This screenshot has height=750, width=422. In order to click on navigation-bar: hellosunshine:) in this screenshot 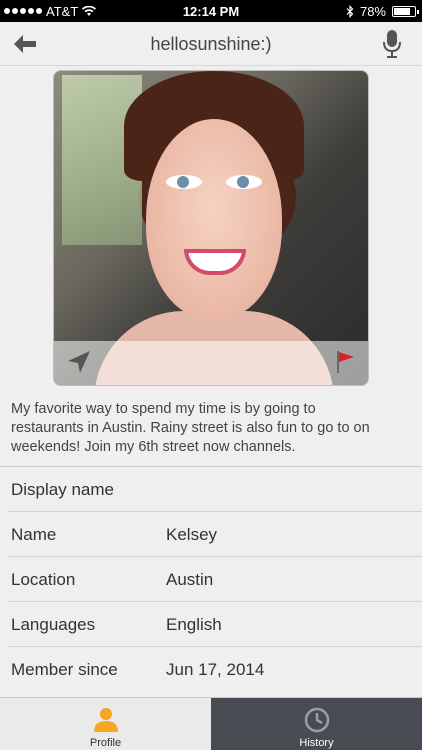, I will do `click(211, 44)`.